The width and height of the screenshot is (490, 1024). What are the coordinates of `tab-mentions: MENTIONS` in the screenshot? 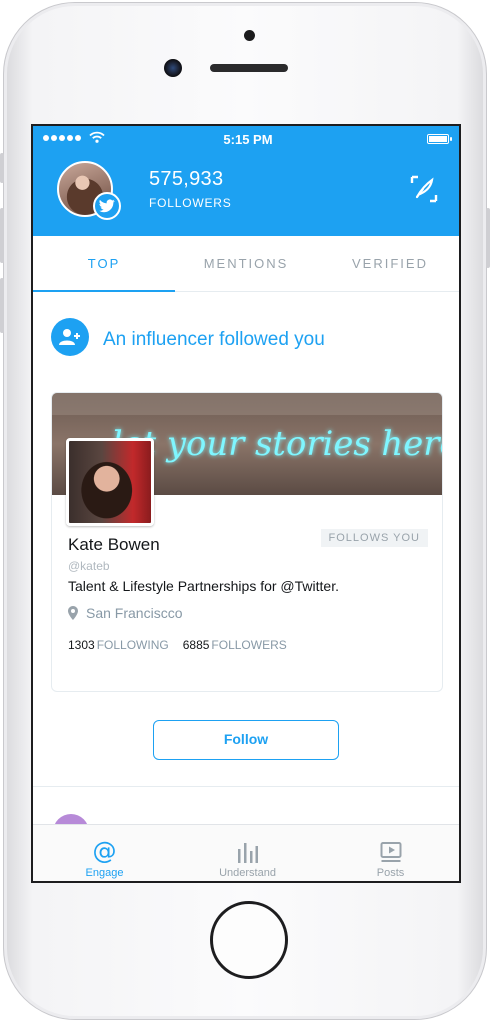 It's located at (246, 264).